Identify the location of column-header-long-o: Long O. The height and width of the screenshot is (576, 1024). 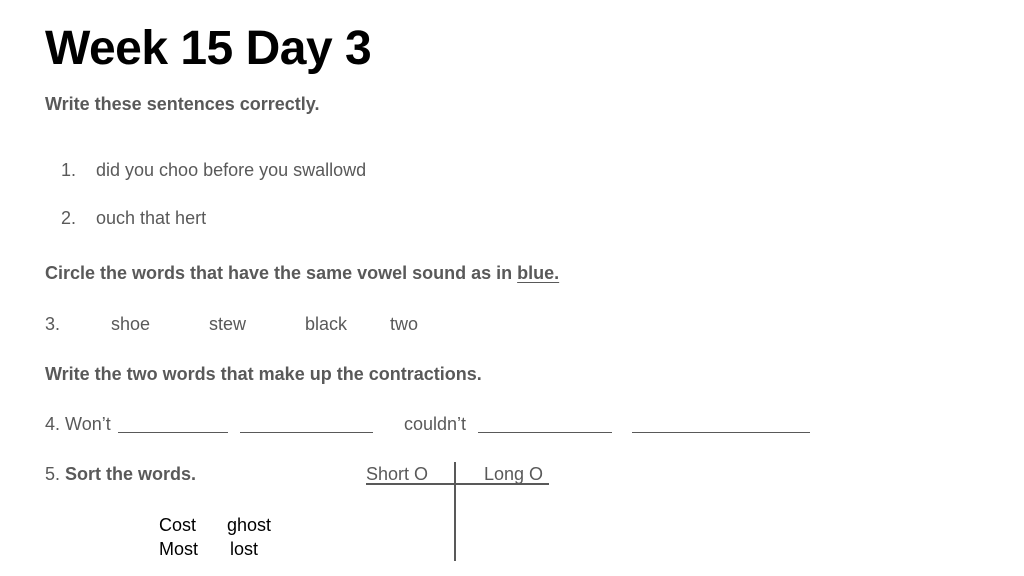
(514, 474).